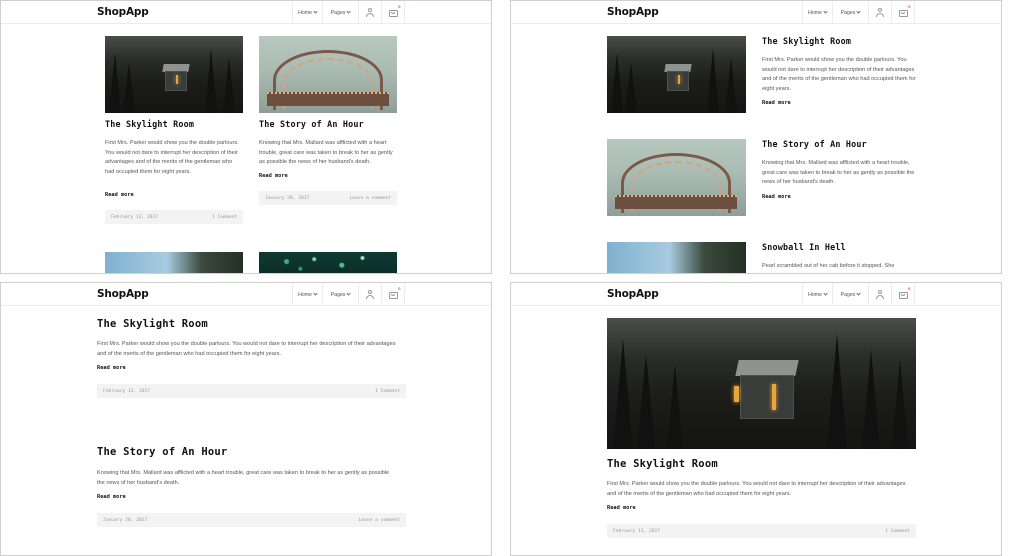 Image resolution: width=1012 pixels, height=556 pixels. I want to click on post-title: Snowball In Hell, so click(804, 247).